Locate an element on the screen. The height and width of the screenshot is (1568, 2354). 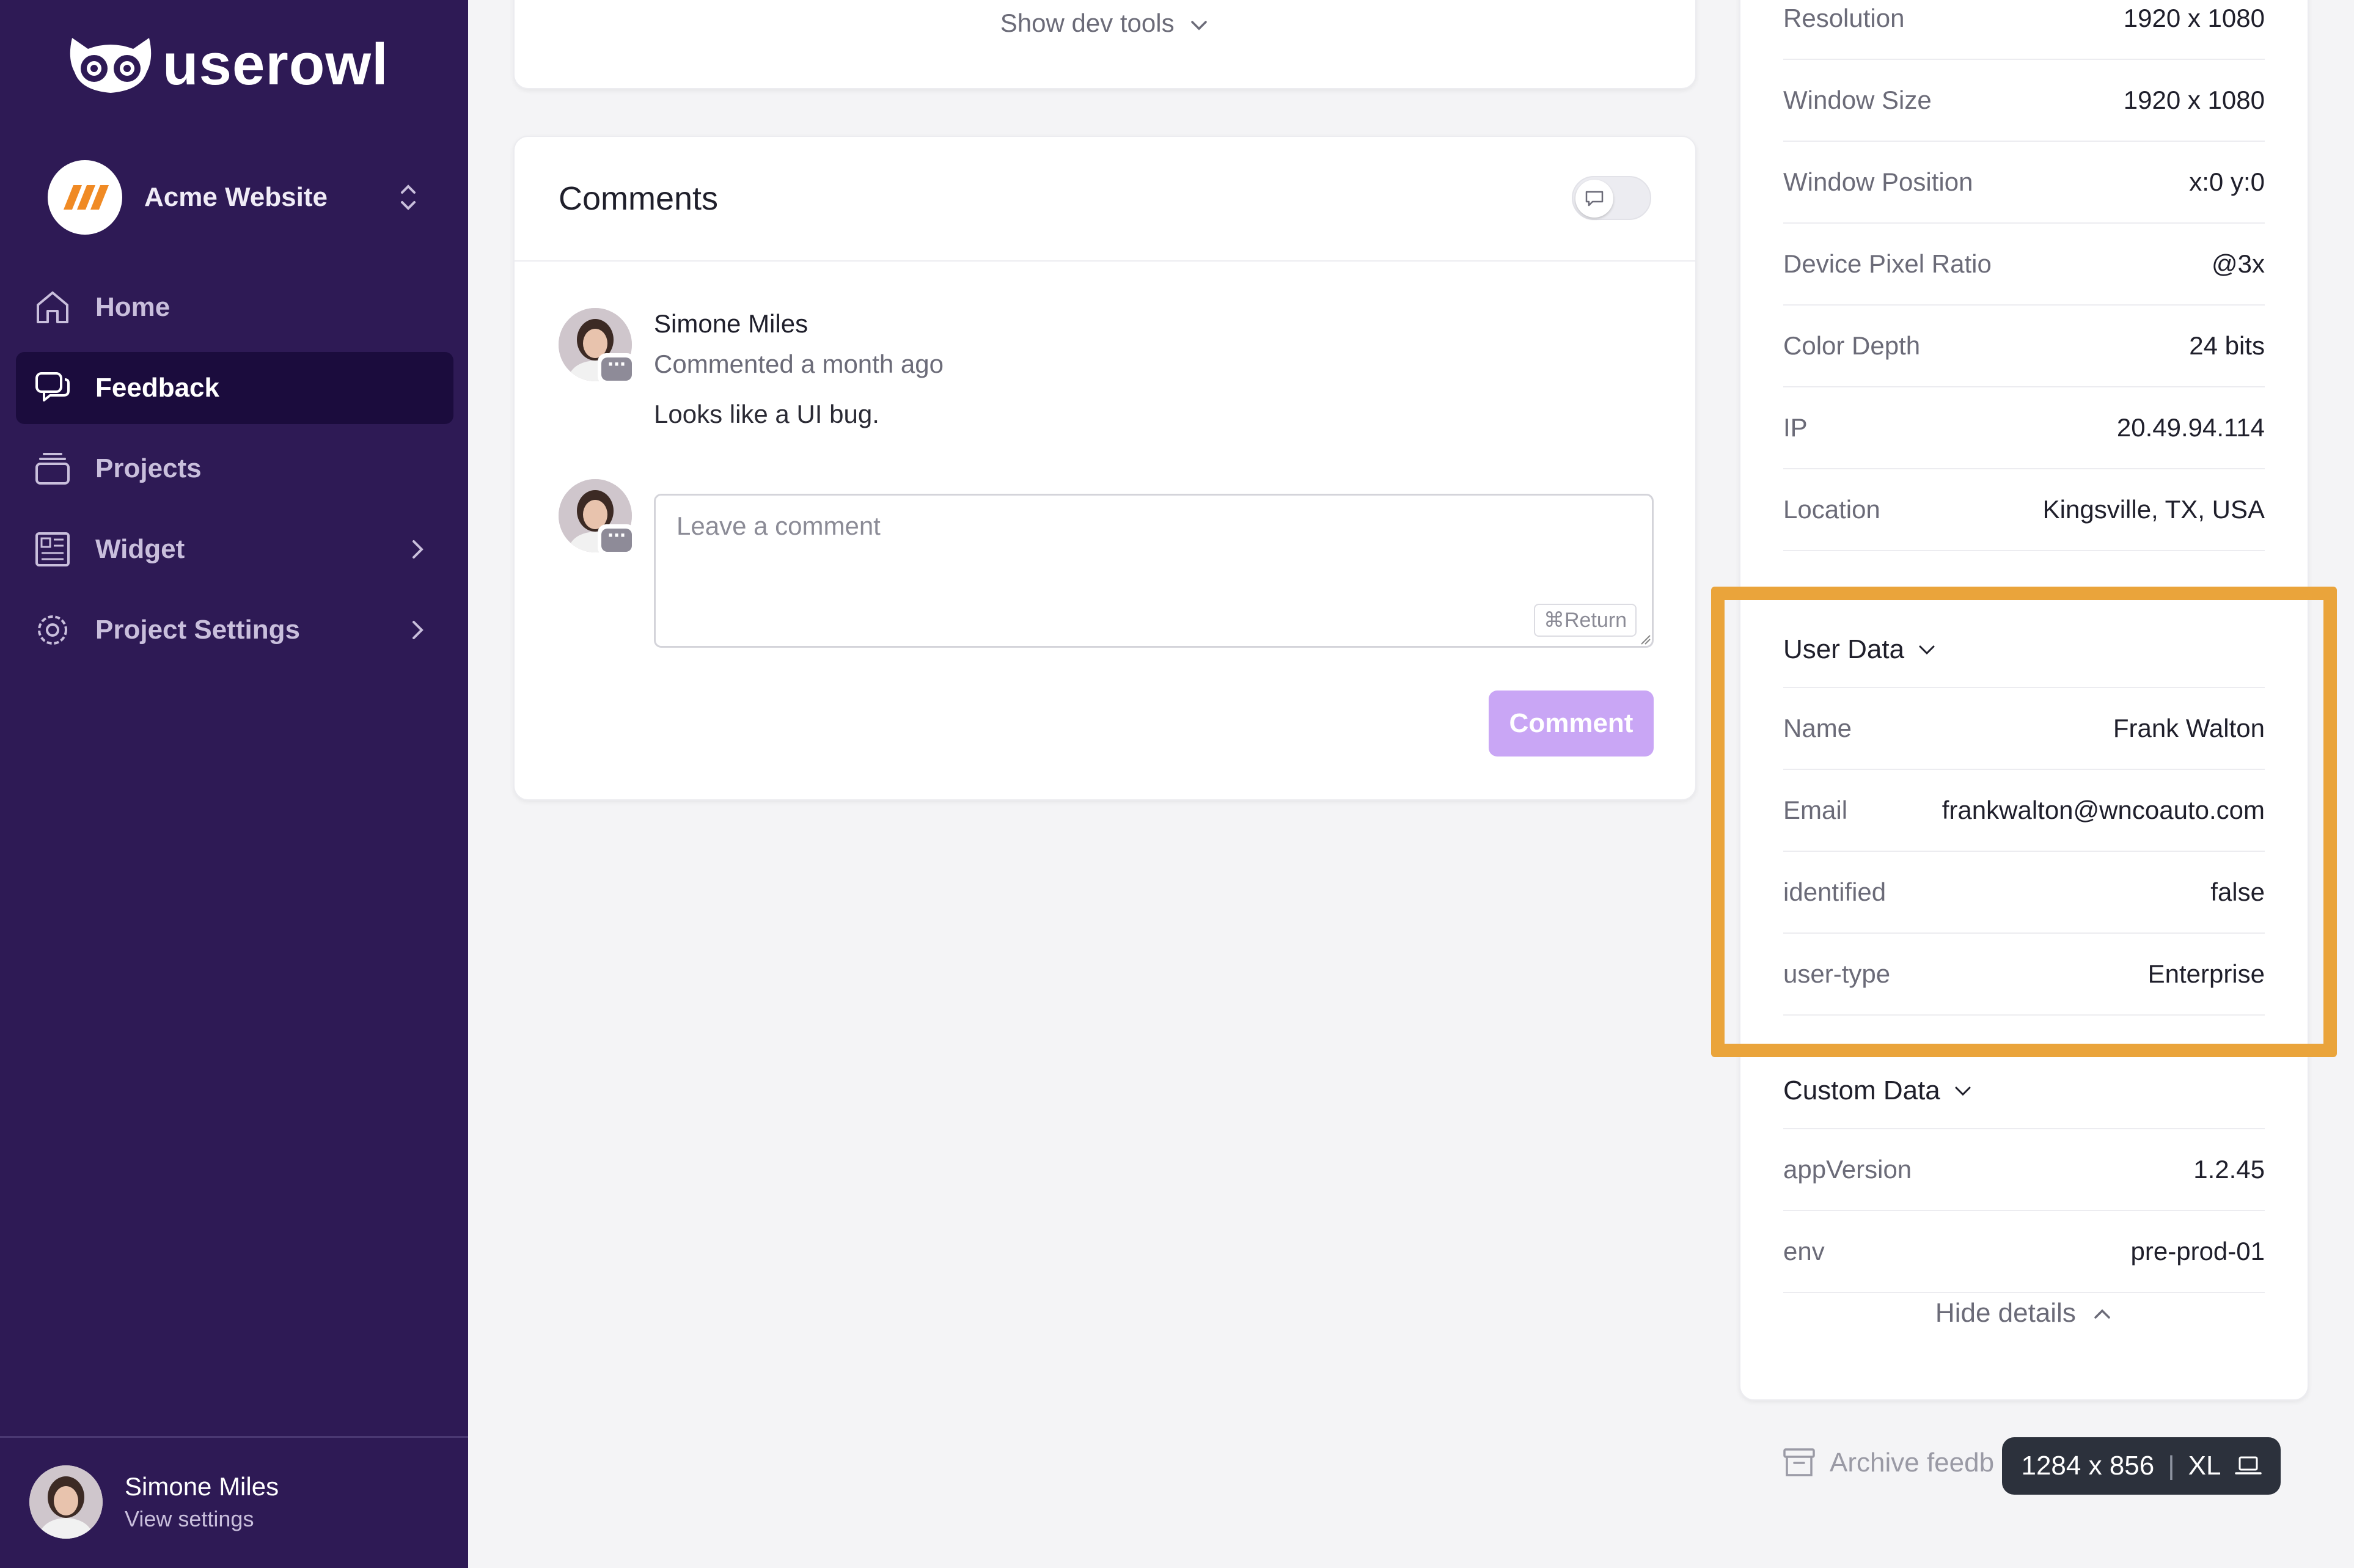
detail-row-ip: IP 20.49.94.114 is located at coordinates (2024, 428).